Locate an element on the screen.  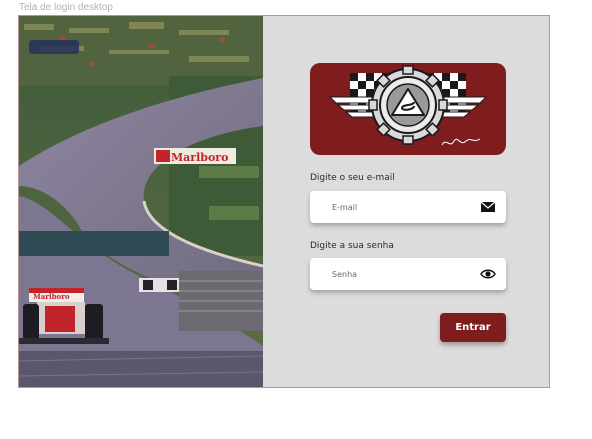
banner-text: Marlboro is located at coordinates (199, 157).